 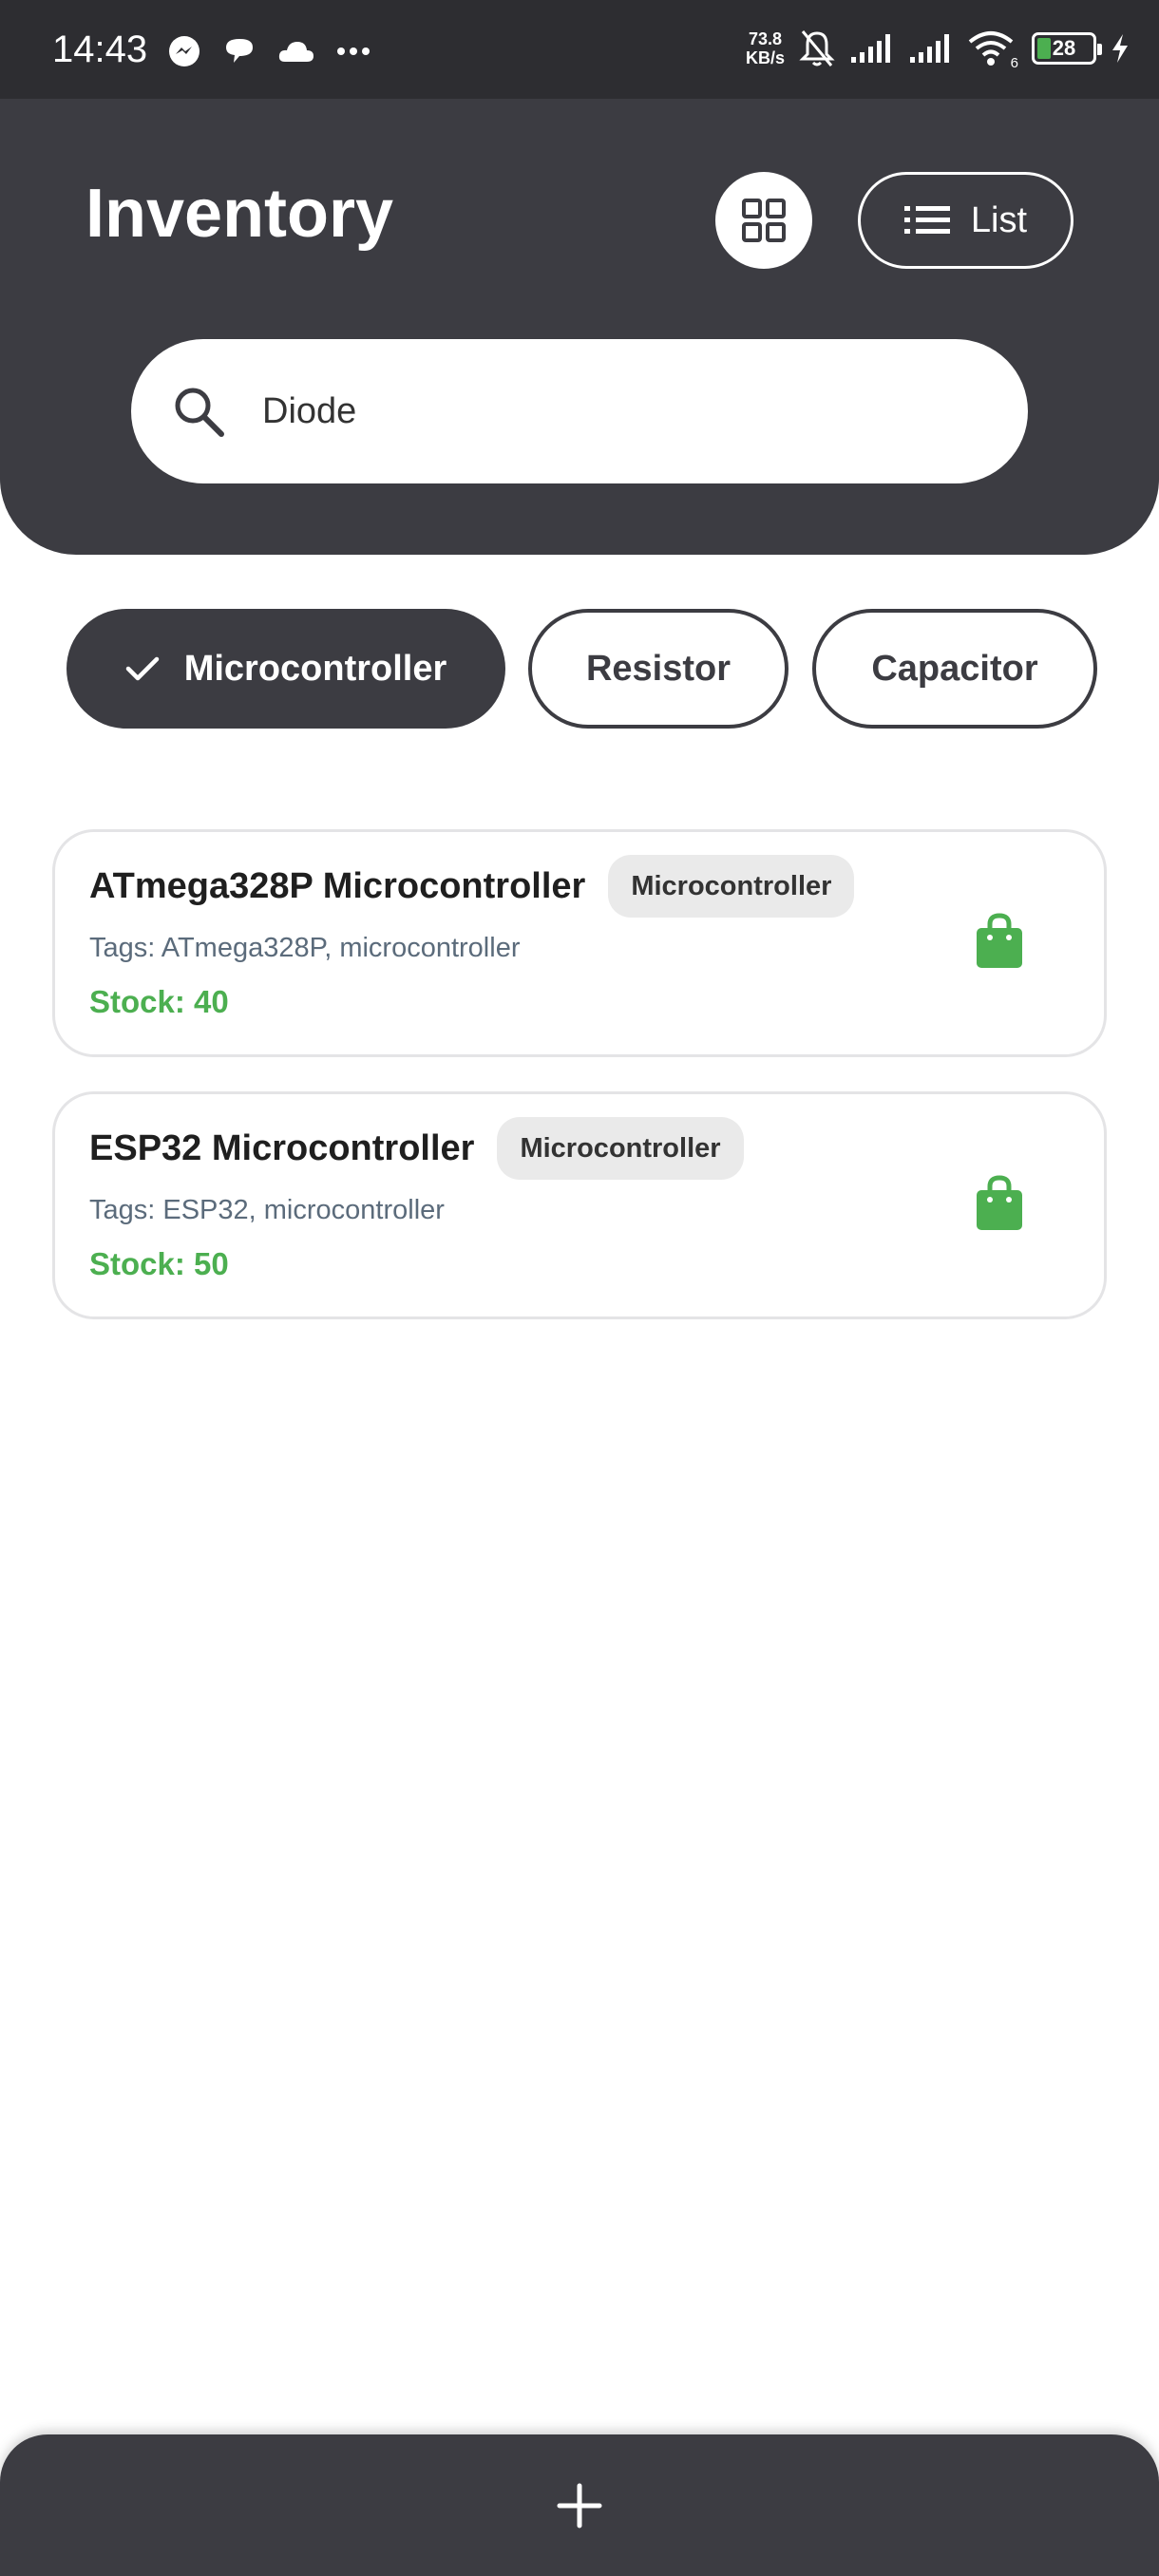 I want to click on filter-chip-microcontroller: Microcontroller, so click(x=285, y=669).